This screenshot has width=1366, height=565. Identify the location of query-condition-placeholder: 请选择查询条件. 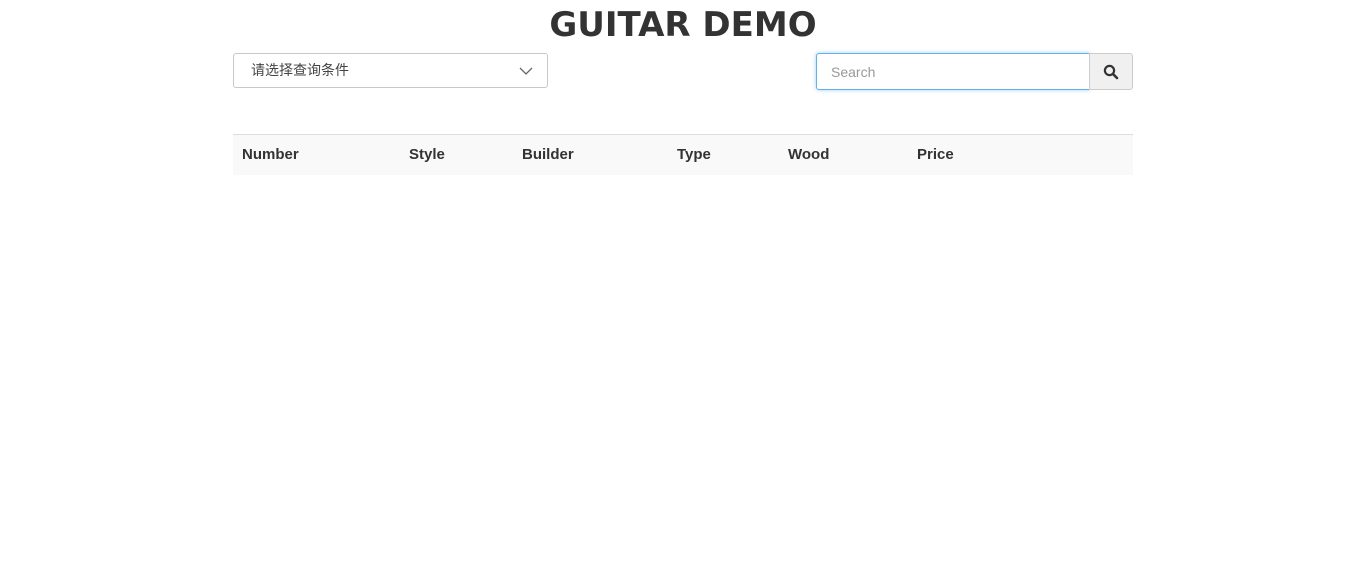
(300, 71).